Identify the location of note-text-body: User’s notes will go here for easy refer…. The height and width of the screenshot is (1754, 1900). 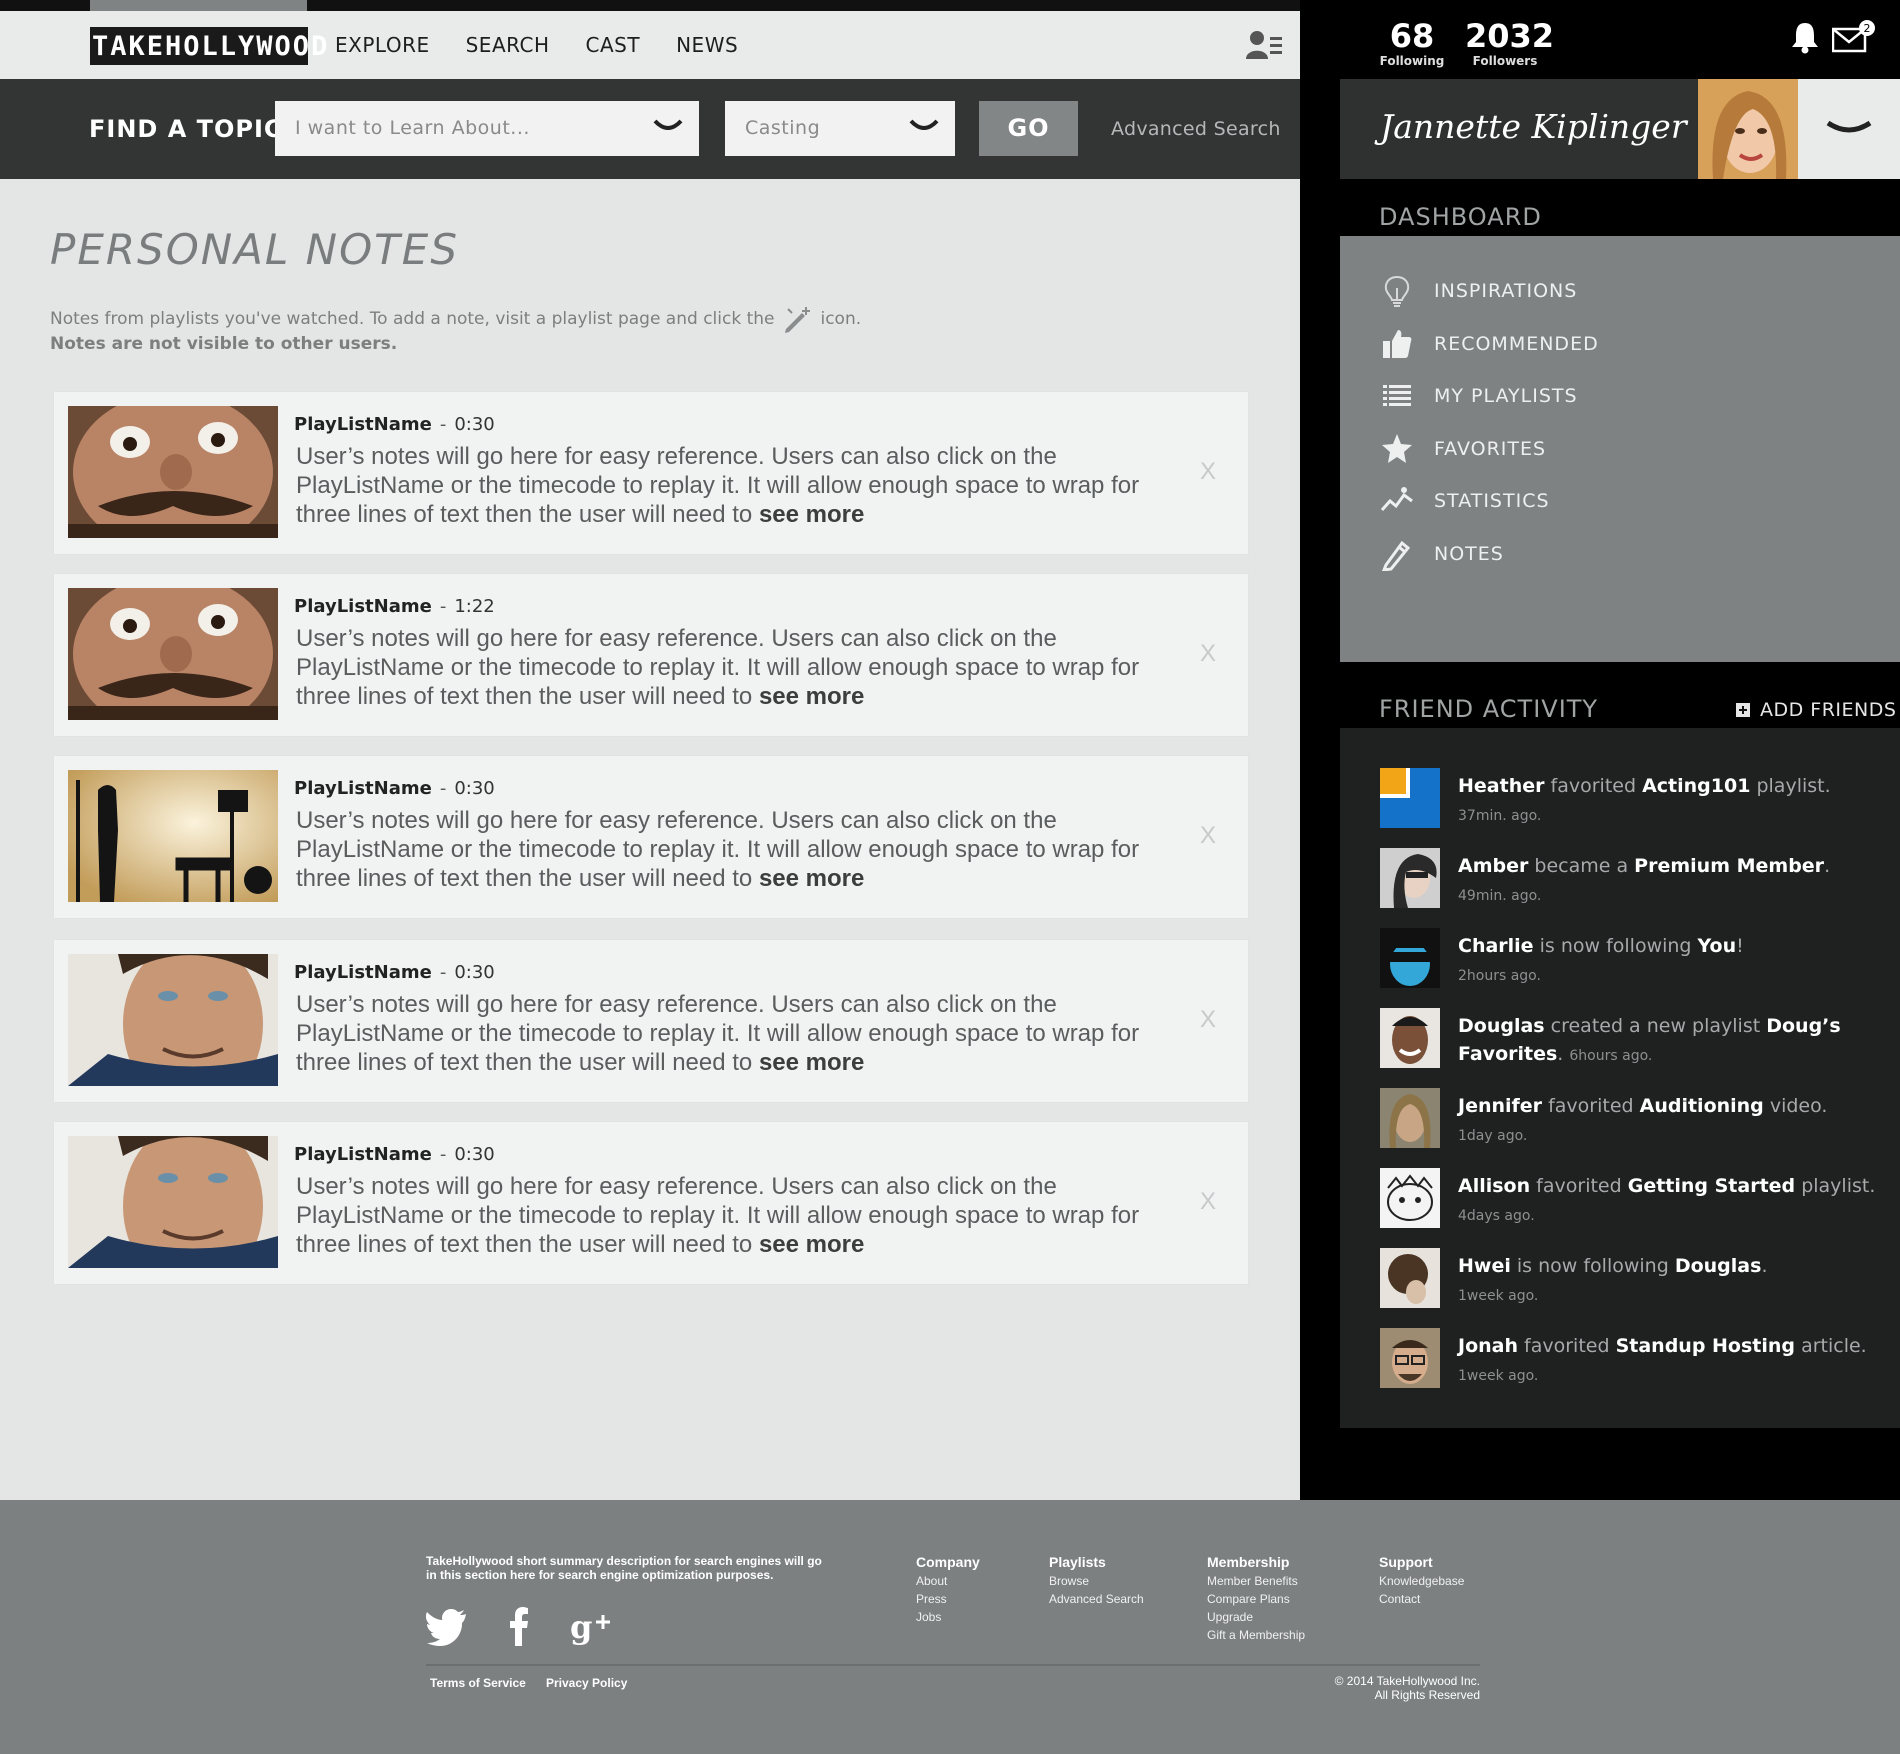
(718, 485).